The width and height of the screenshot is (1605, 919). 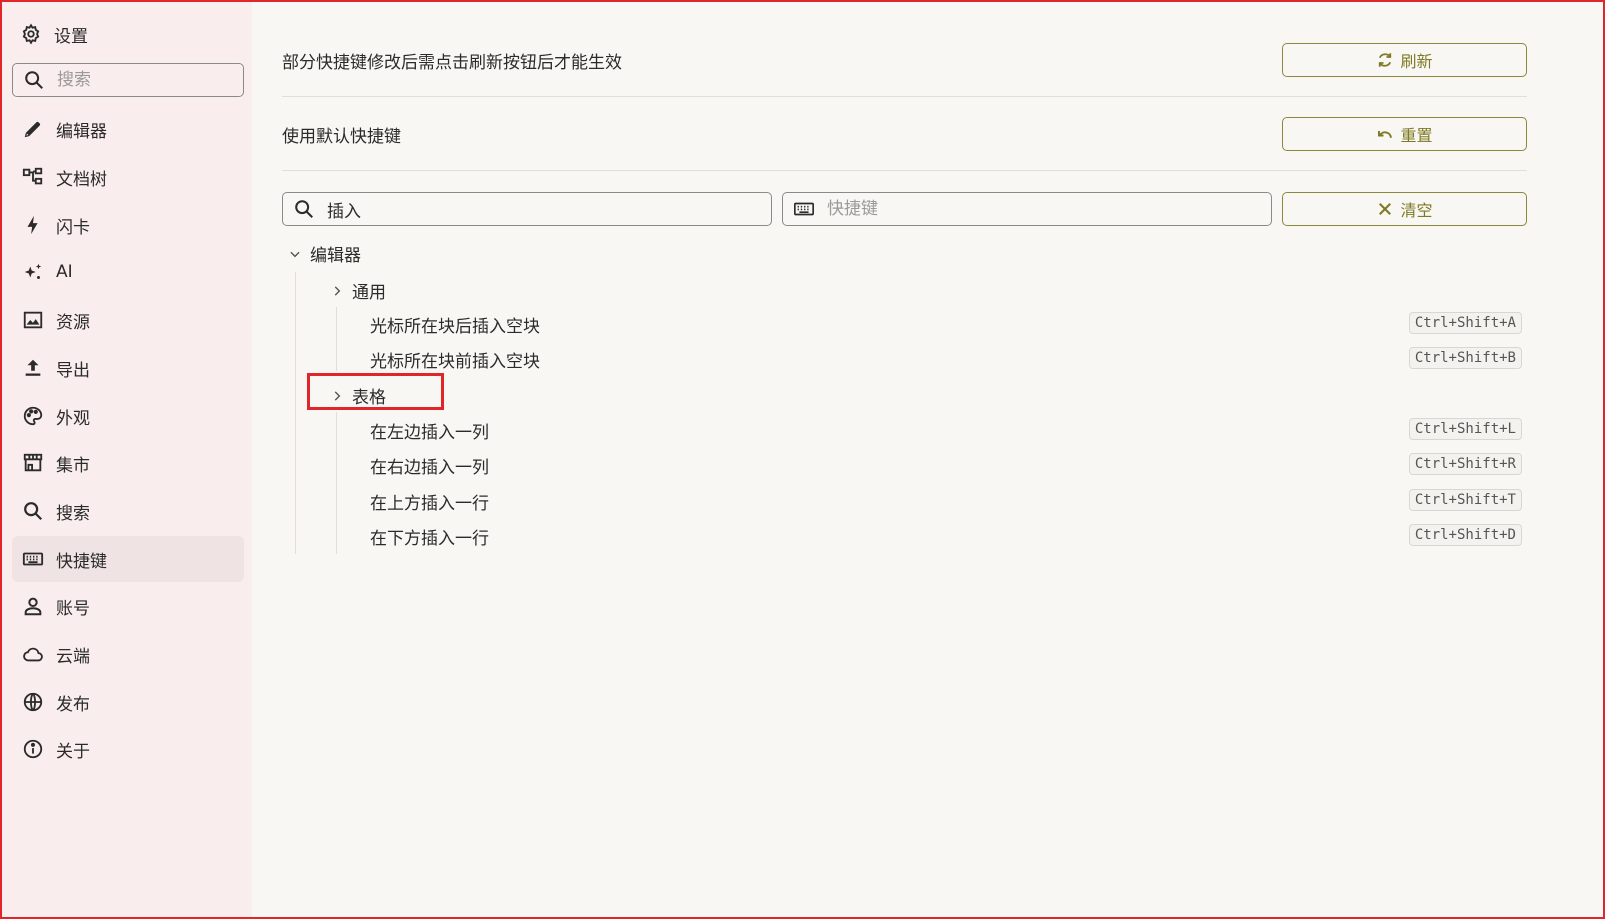 I want to click on settings-title: 设置, so click(x=54, y=34).